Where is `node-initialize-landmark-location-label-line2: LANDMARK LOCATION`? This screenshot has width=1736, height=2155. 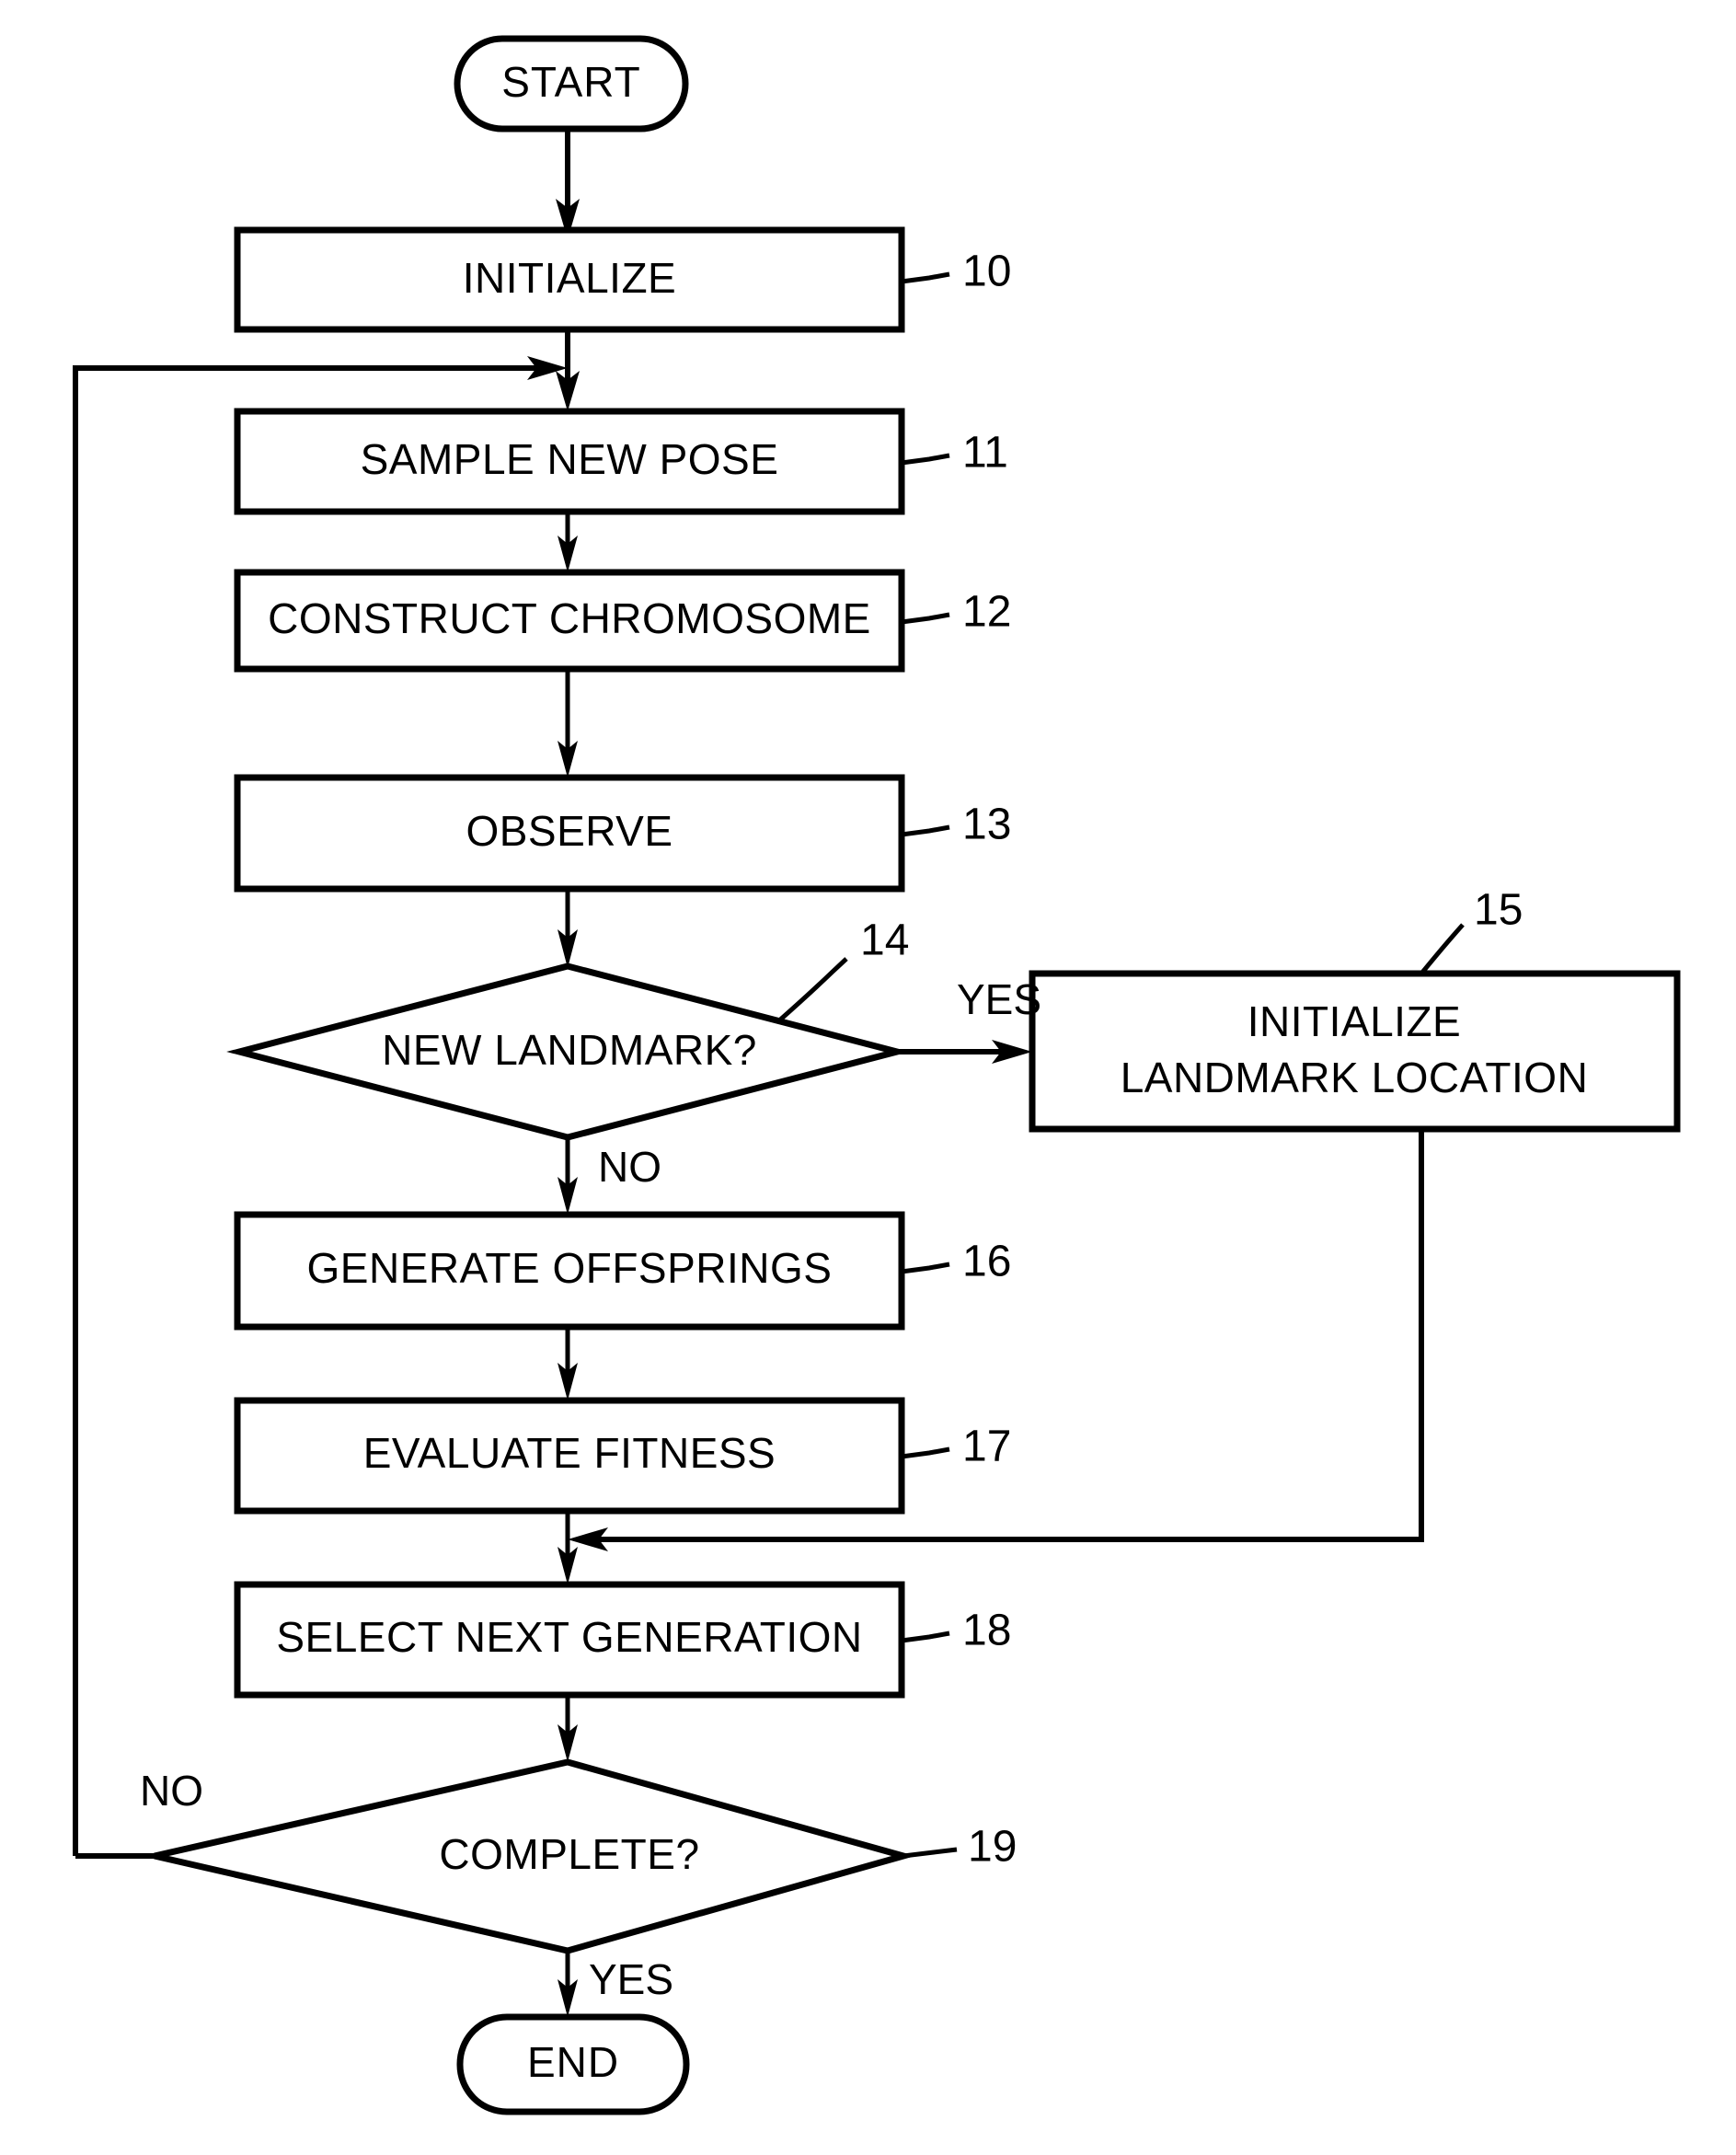
node-initialize-landmark-location-label-line2: LANDMARK LOCATION is located at coordinates (1355, 1077).